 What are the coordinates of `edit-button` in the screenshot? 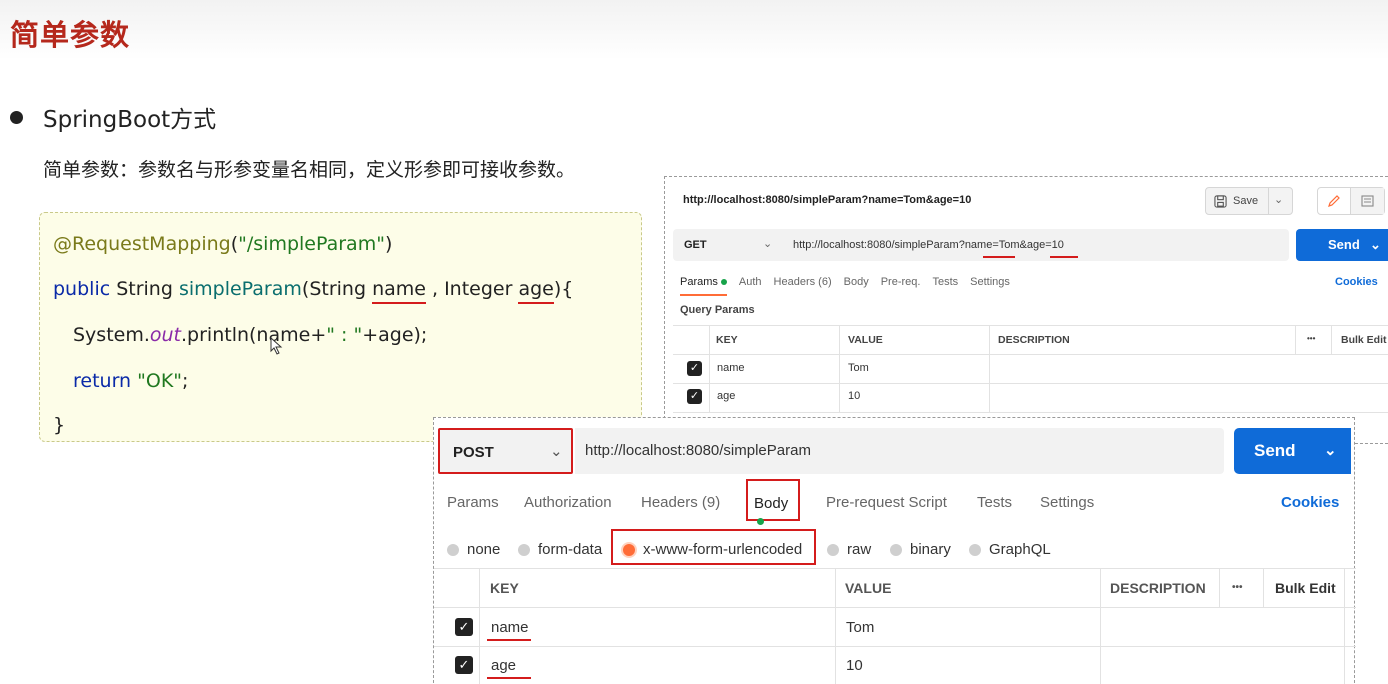 It's located at (1334, 201).